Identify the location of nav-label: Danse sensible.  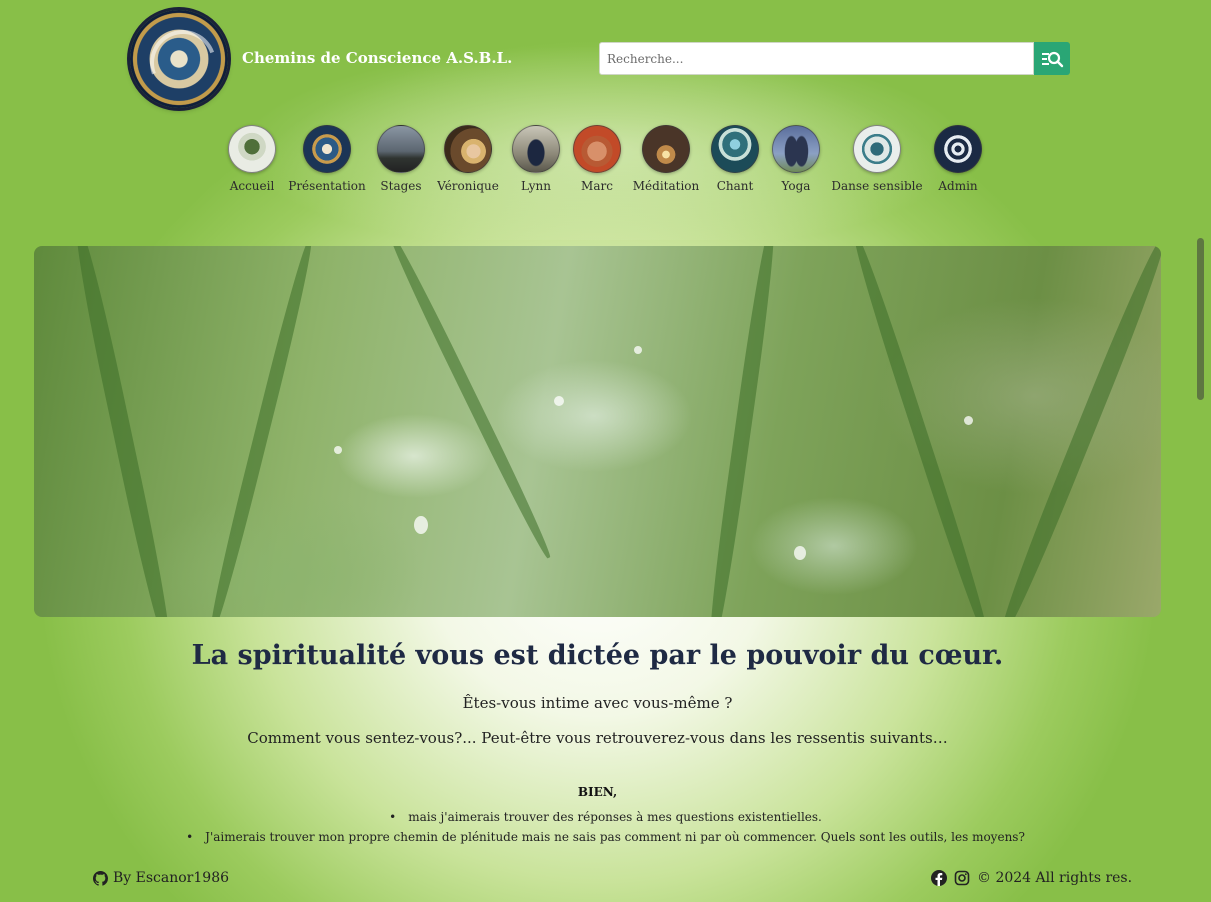
(877, 186).